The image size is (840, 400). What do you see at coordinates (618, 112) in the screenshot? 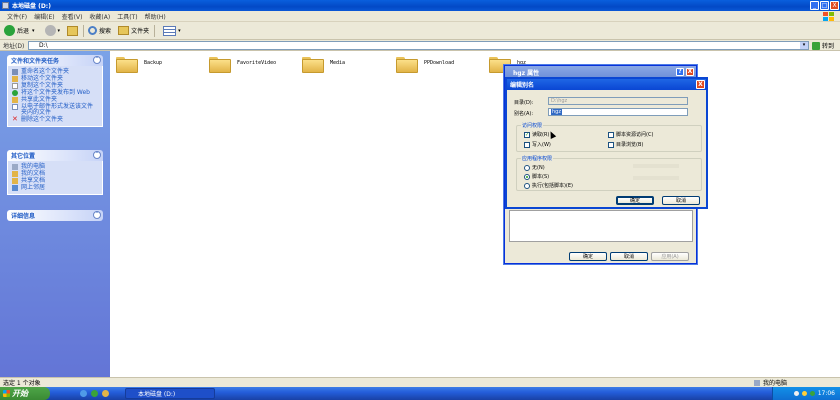
I see `alias-input: hgz` at bounding box center [618, 112].